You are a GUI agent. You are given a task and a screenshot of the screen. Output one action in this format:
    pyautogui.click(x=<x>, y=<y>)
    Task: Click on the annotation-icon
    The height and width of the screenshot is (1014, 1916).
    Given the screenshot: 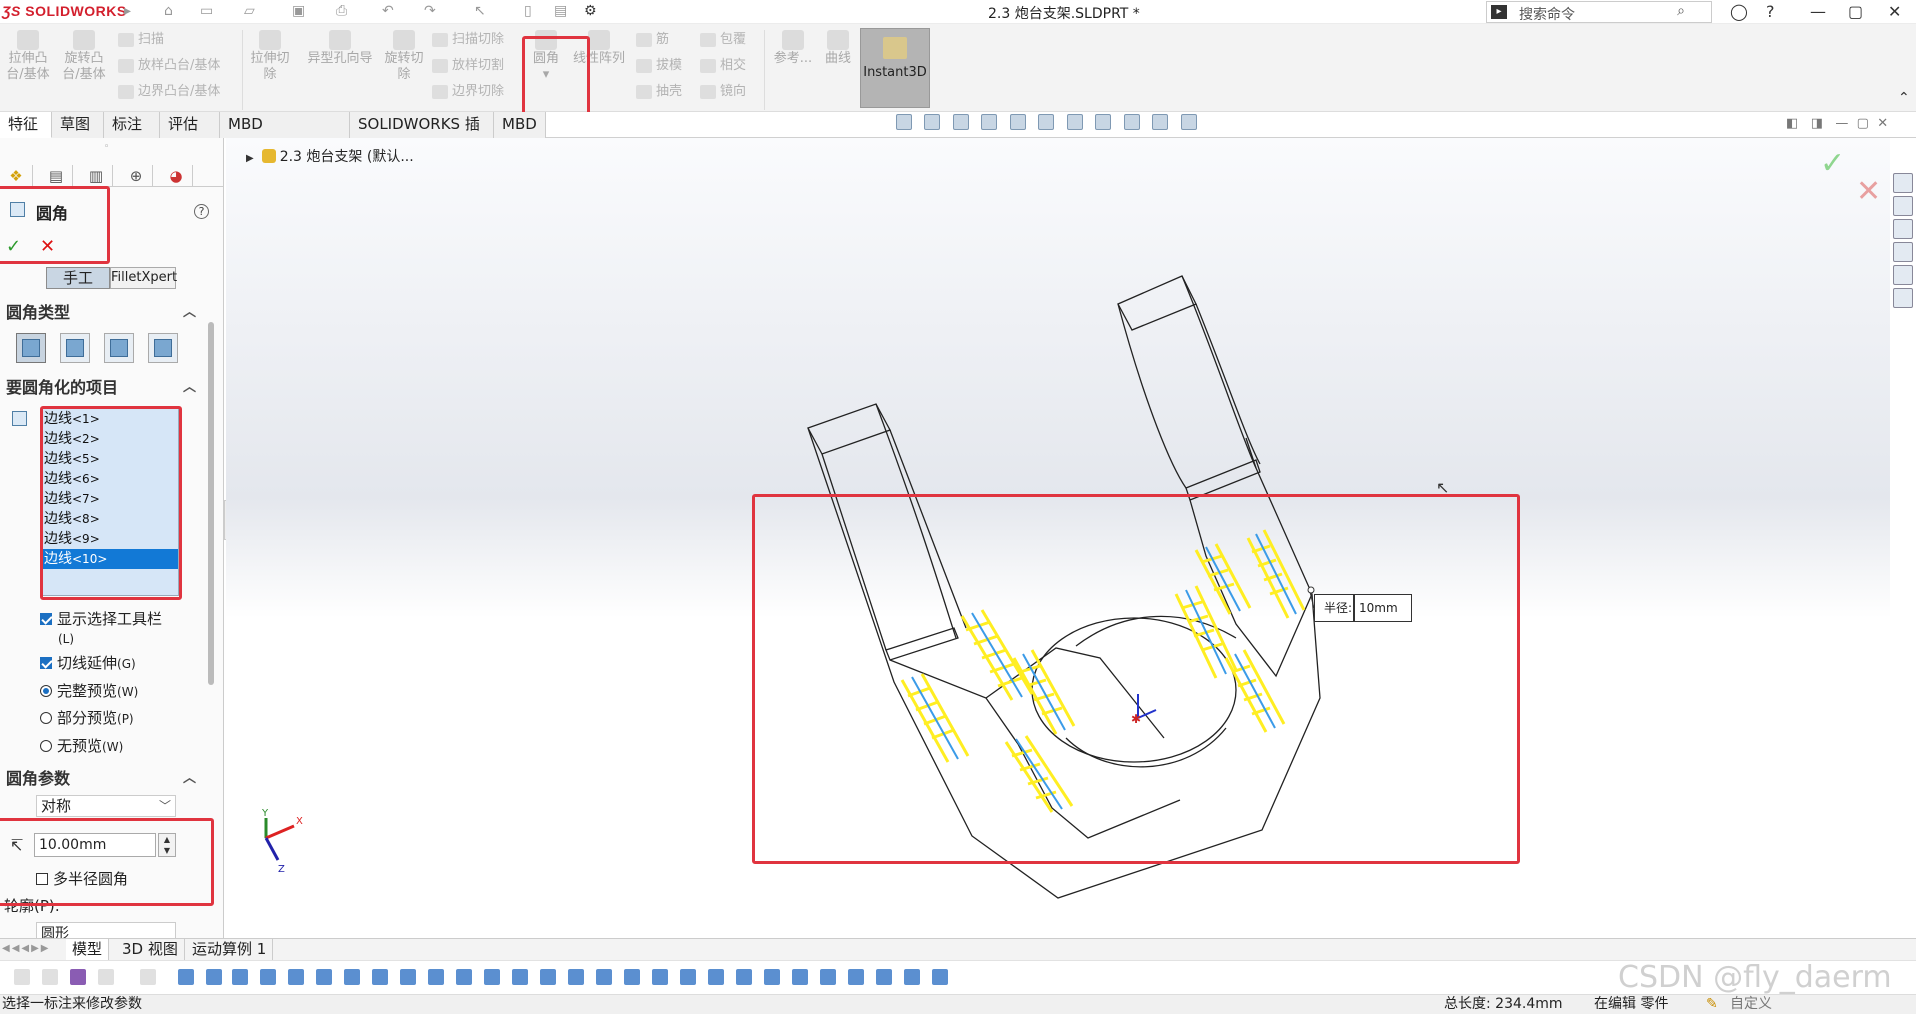 What is the action you would take?
    pyautogui.click(x=716, y=977)
    